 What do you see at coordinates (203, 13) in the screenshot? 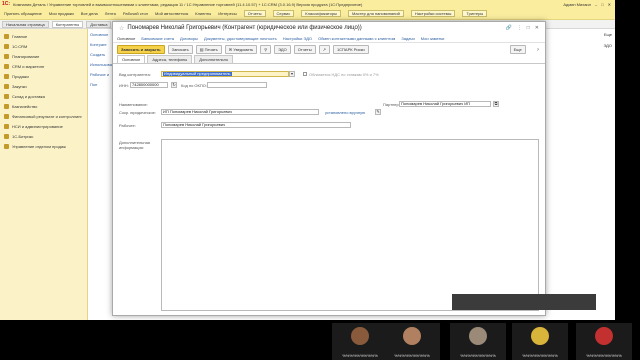
I see `menu-item: Клиенты` at bounding box center [203, 13].